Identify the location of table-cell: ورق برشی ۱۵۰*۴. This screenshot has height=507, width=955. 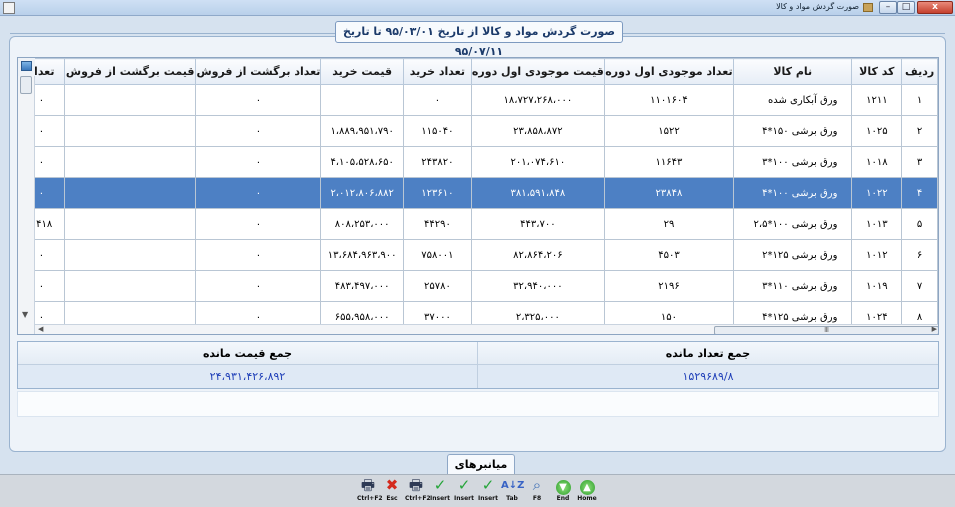
(793, 131).